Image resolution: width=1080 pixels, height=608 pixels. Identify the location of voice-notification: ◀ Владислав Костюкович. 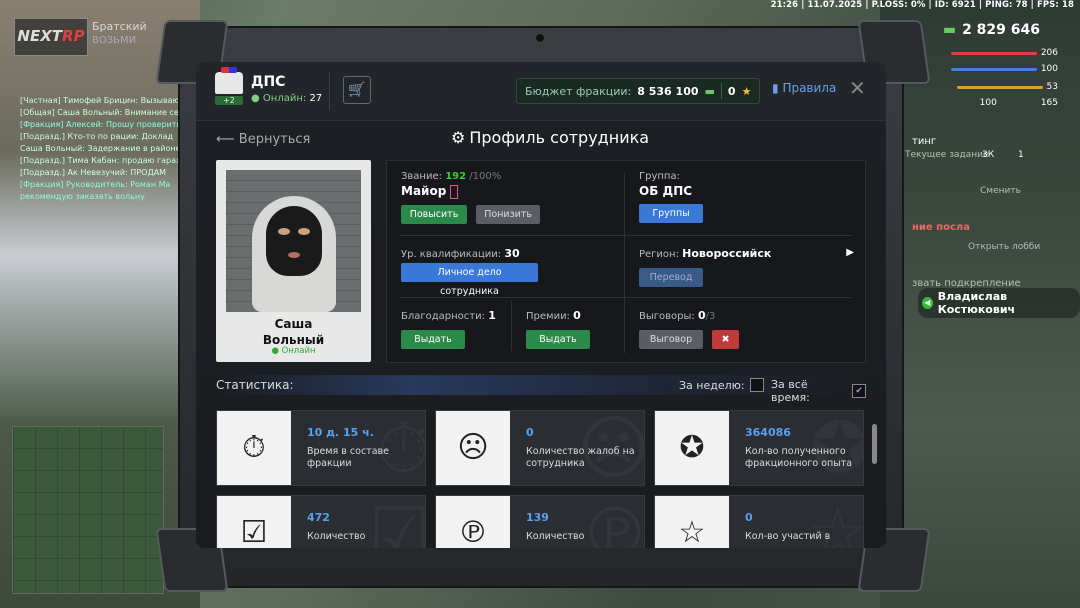
(999, 303).